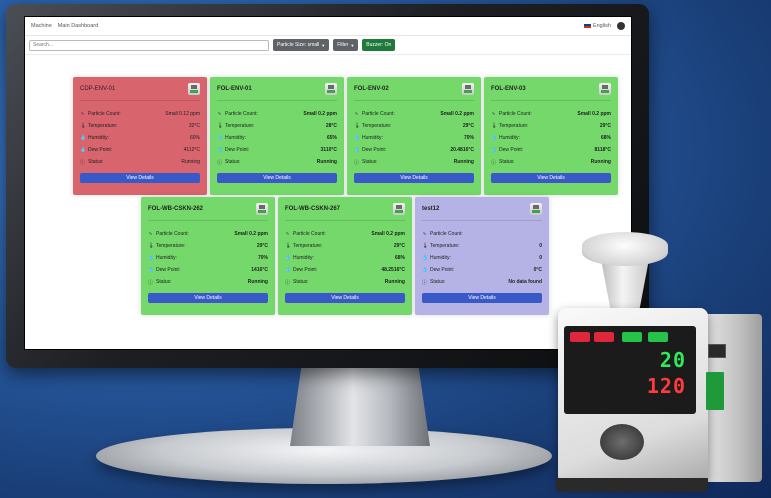 The height and width of the screenshot is (498, 771). What do you see at coordinates (78, 26) in the screenshot?
I see `breadcrumb-main-dashboard: Main Dashboard` at bounding box center [78, 26].